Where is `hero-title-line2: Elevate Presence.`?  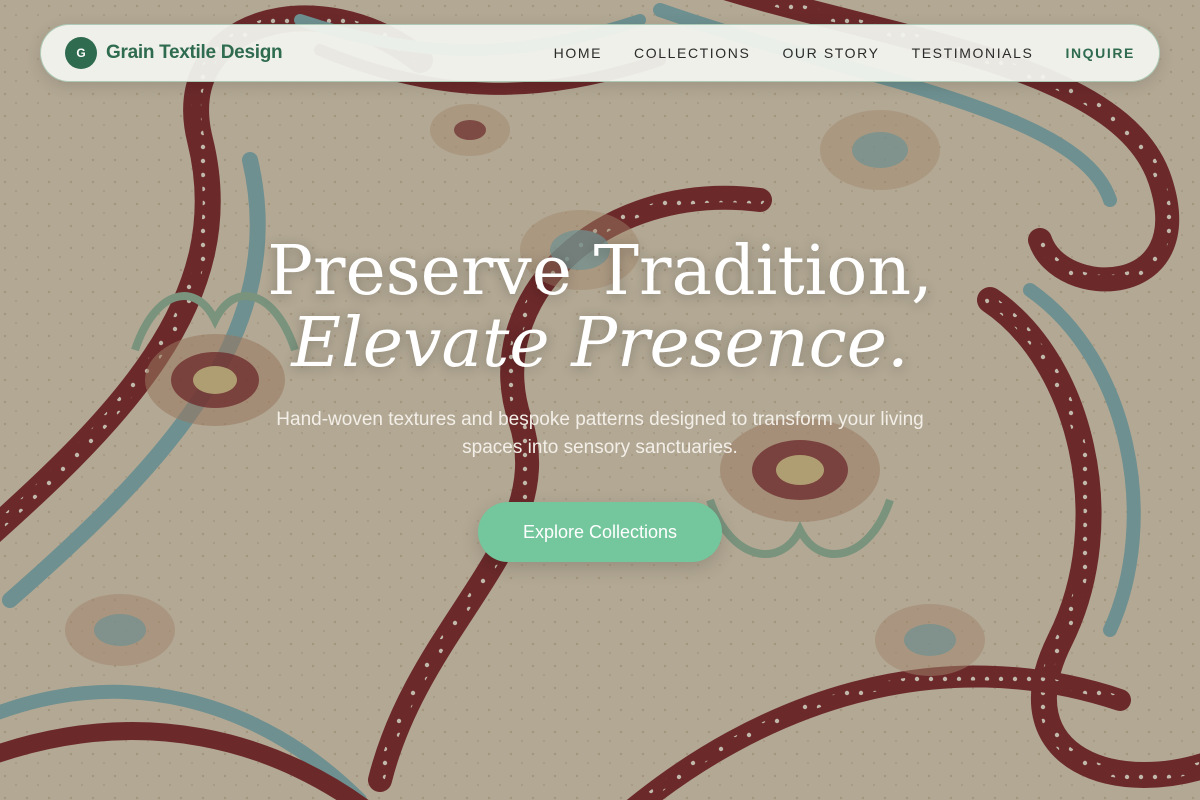
hero-title-line2: Elevate Presence. is located at coordinates (600, 343).